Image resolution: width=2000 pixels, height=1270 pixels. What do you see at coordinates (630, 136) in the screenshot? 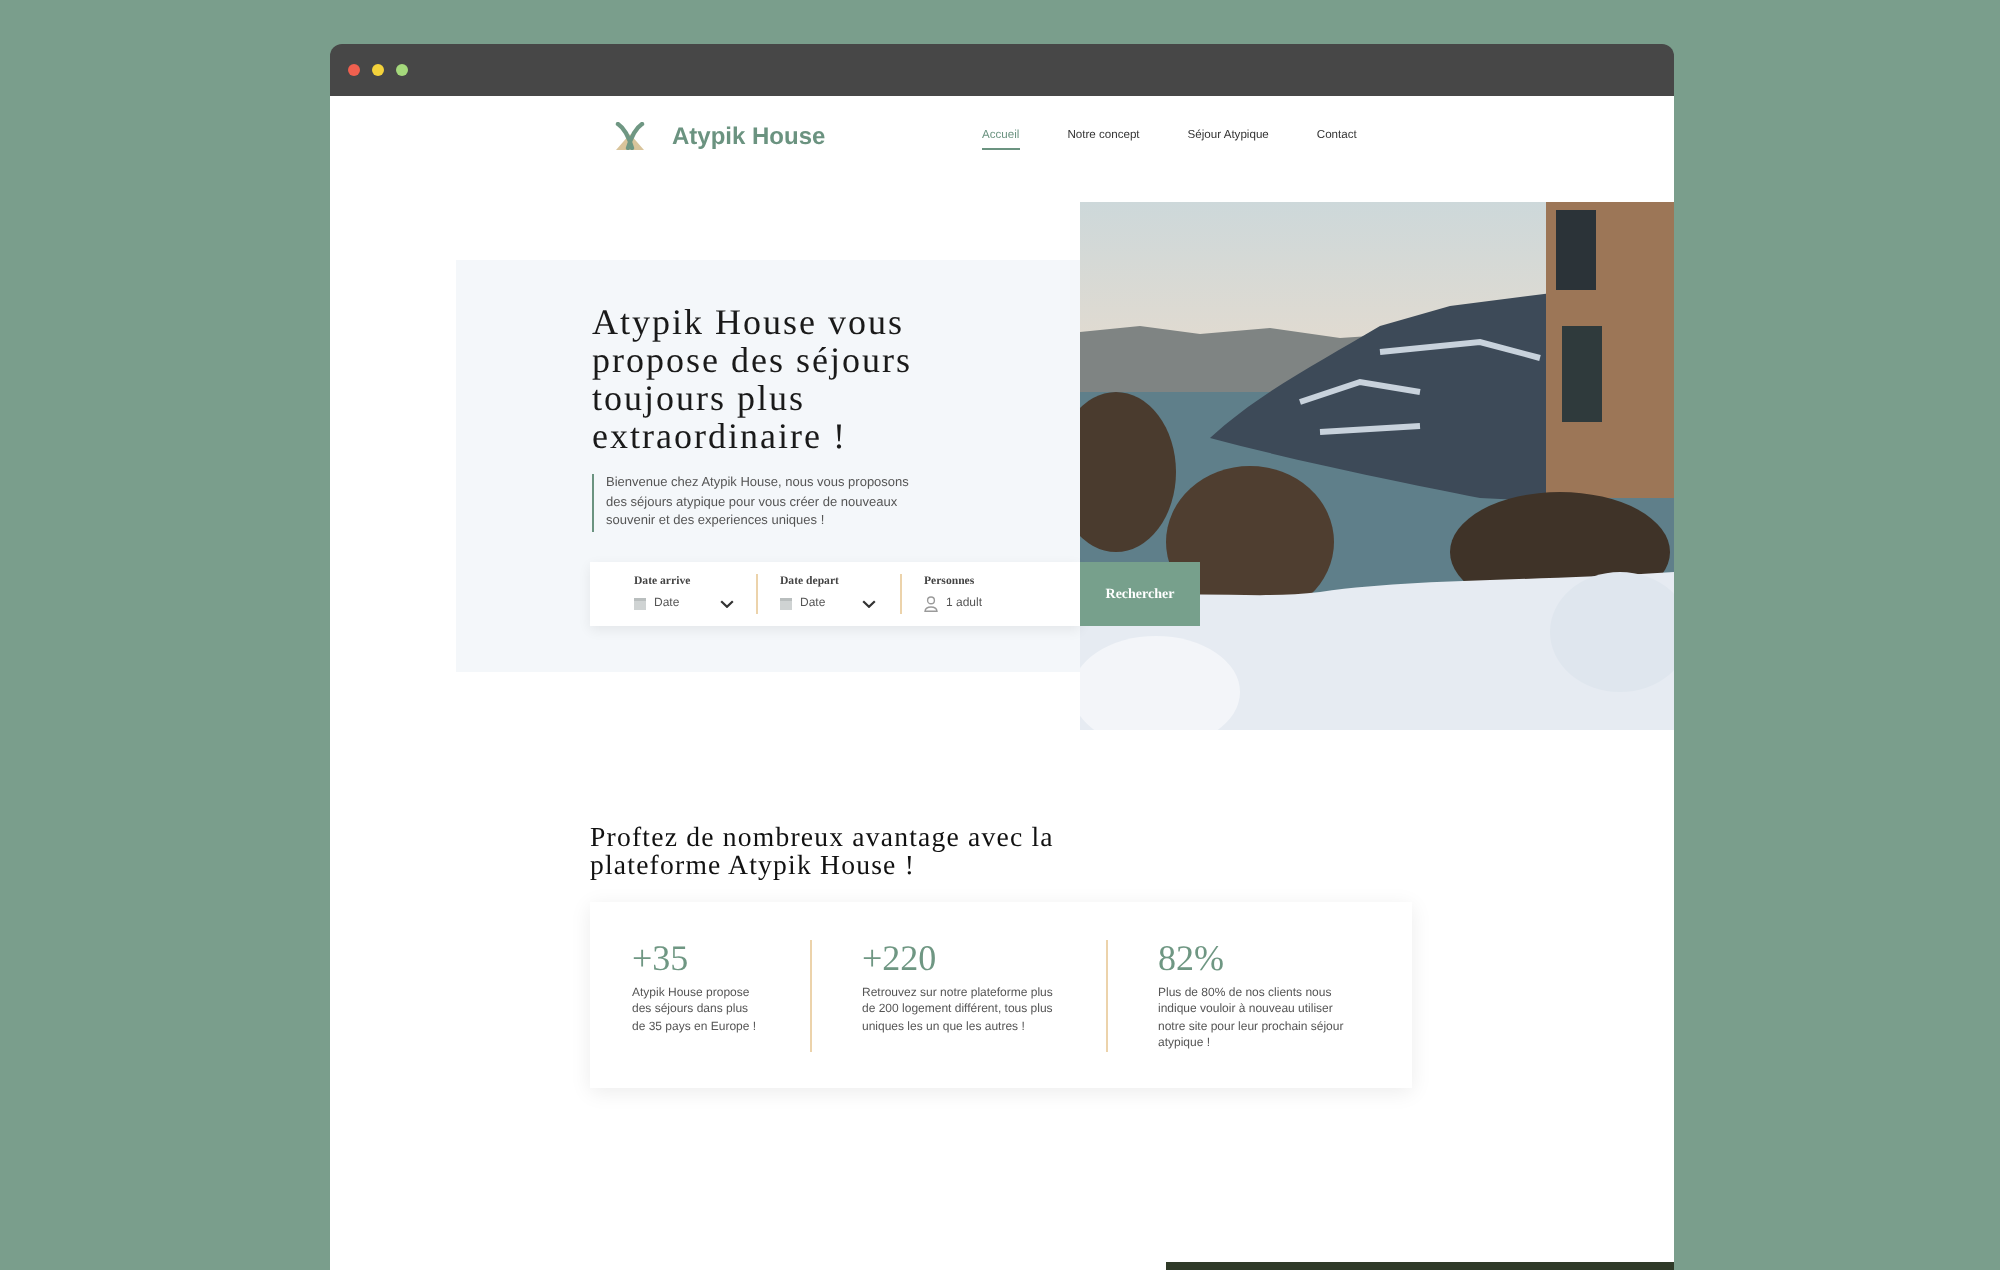
I see `logo-icon` at bounding box center [630, 136].